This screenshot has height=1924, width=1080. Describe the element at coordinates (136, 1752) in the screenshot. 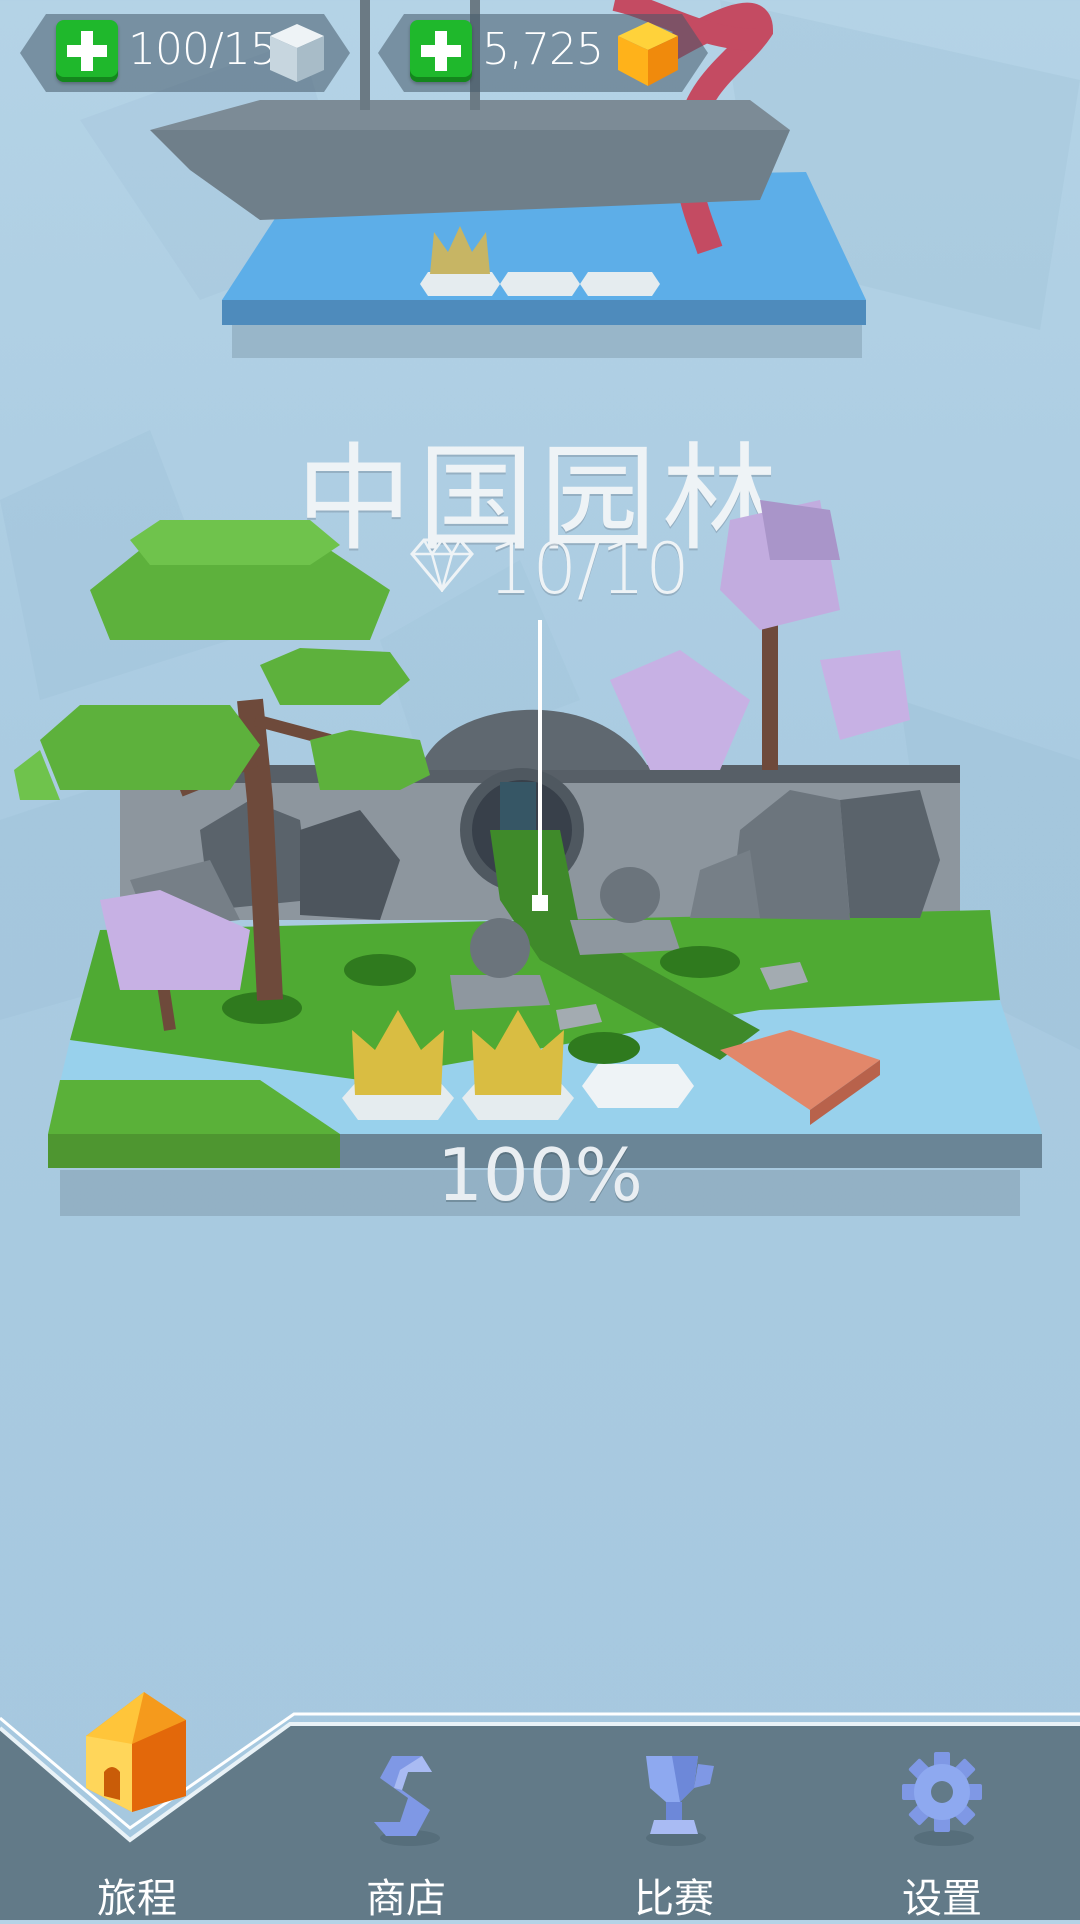

I see `house-icon` at that location.